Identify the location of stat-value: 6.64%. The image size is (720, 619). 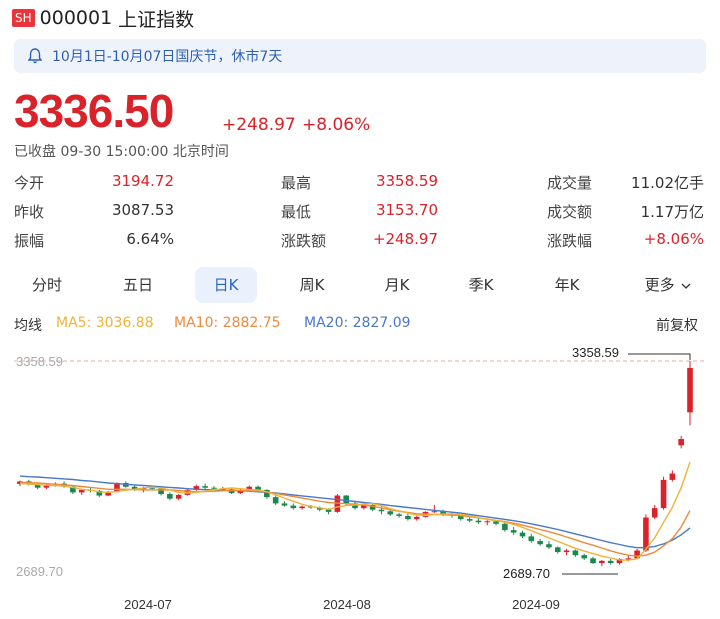
(150, 239).